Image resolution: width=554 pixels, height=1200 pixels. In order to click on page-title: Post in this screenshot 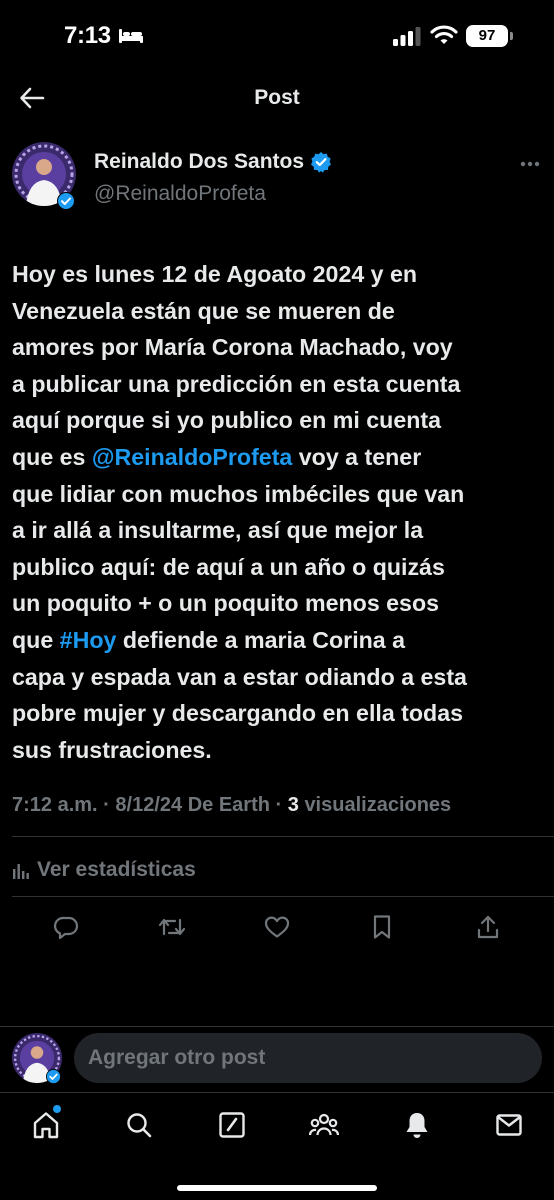, I will do `click(277, 97)`.